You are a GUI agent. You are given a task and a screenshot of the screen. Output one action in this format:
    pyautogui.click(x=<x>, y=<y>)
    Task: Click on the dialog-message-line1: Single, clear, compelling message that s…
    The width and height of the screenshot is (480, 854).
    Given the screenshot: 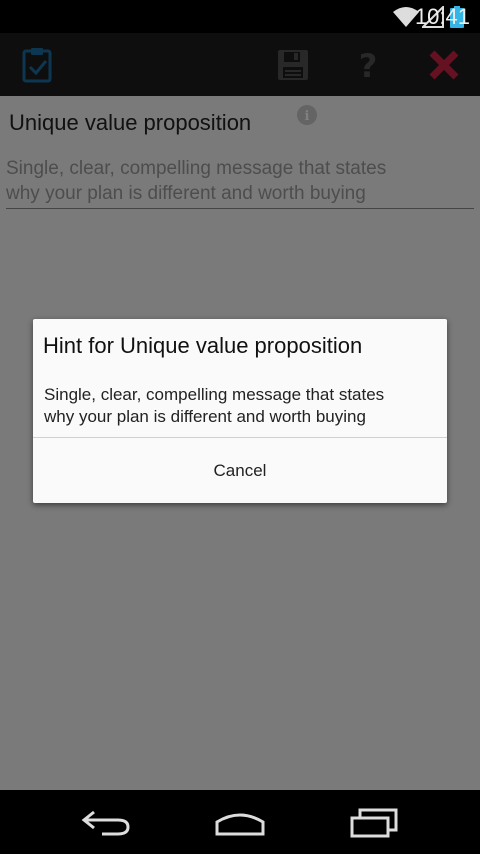 What is the action you would take?
    pyautogui.click(x=214, y=394)
    